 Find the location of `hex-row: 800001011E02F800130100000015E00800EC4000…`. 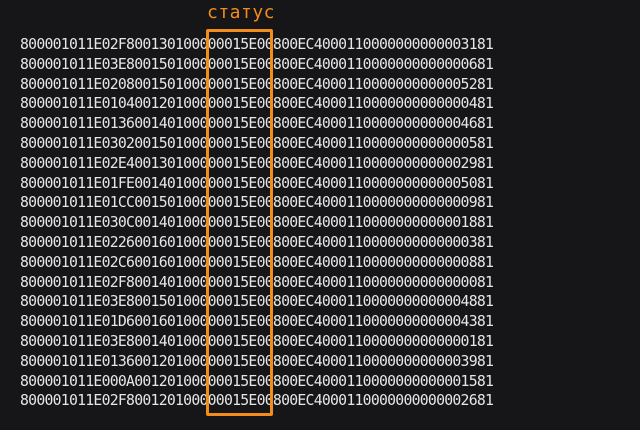

hex-row: 800001011E02F800130100000015E00800EC4000… is located at coordinates (257, 44).